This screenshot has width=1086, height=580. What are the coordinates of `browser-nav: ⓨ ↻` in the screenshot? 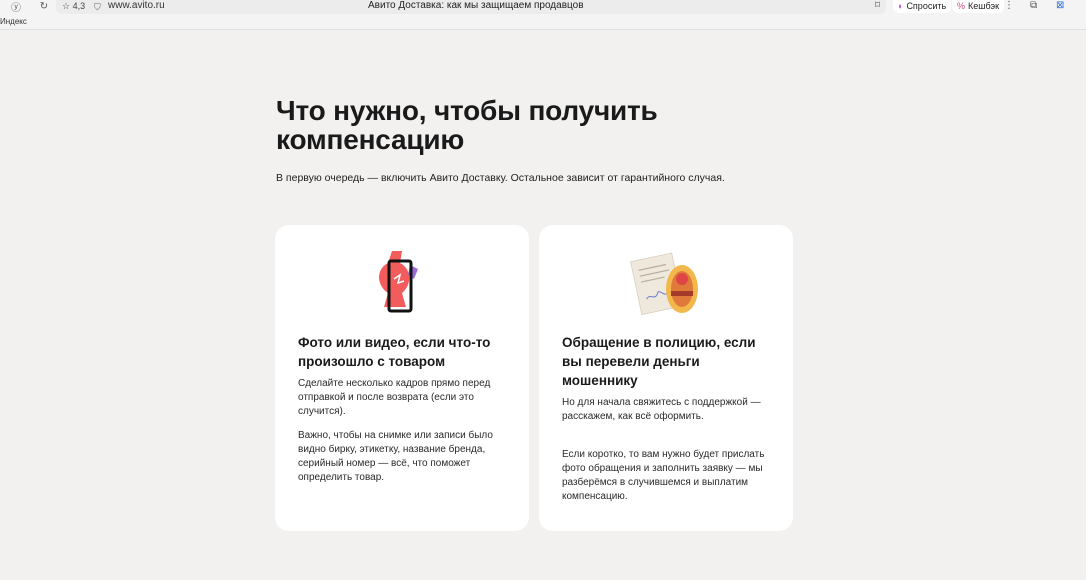 It's located at (30, 7).